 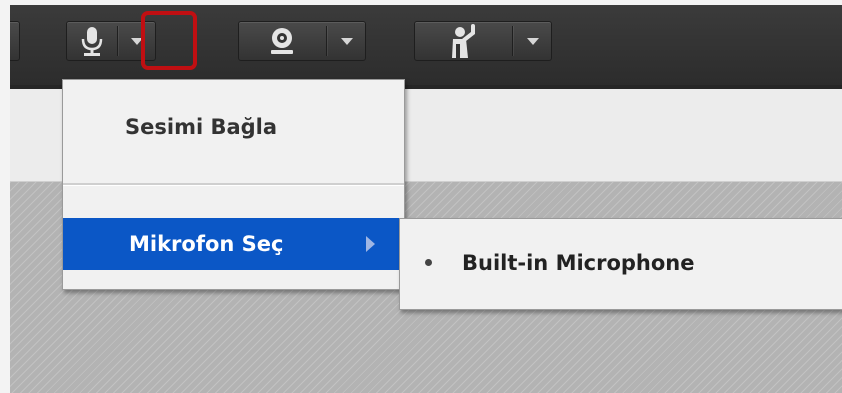 I want to click on dropdown-highlight-ring, so click(x=169, y=40).